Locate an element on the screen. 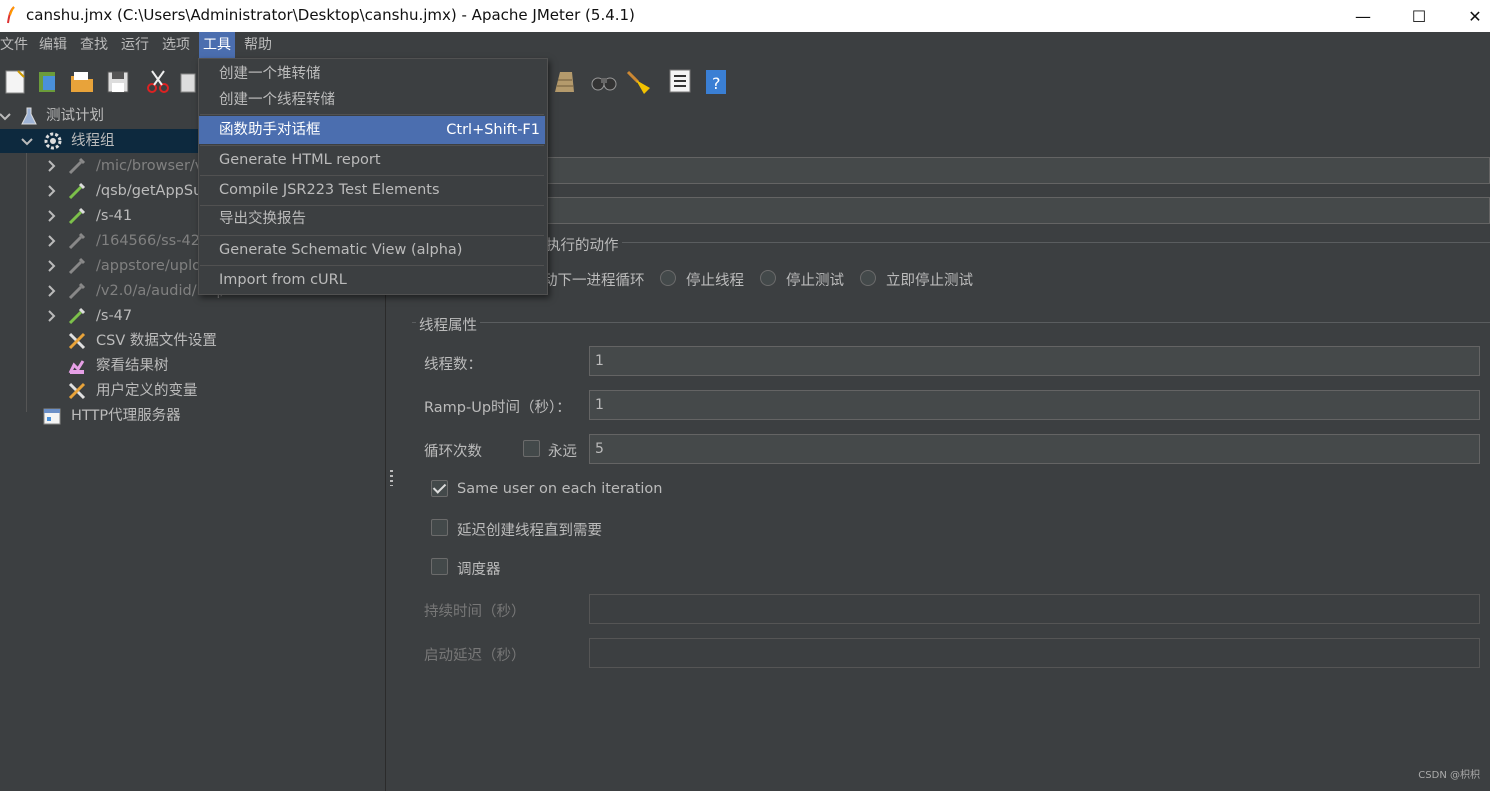 This screenshot has height=791, width=1490. menu-tools: 工具 is located at coordinates (217, 45).